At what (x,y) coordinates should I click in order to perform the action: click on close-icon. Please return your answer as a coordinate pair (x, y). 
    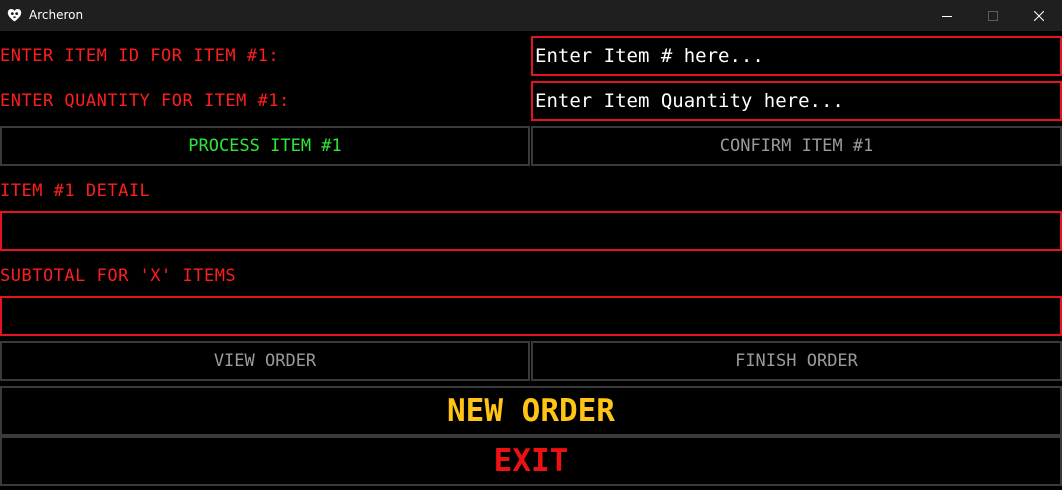
    Looking at the image, I should click on (1039, 15).